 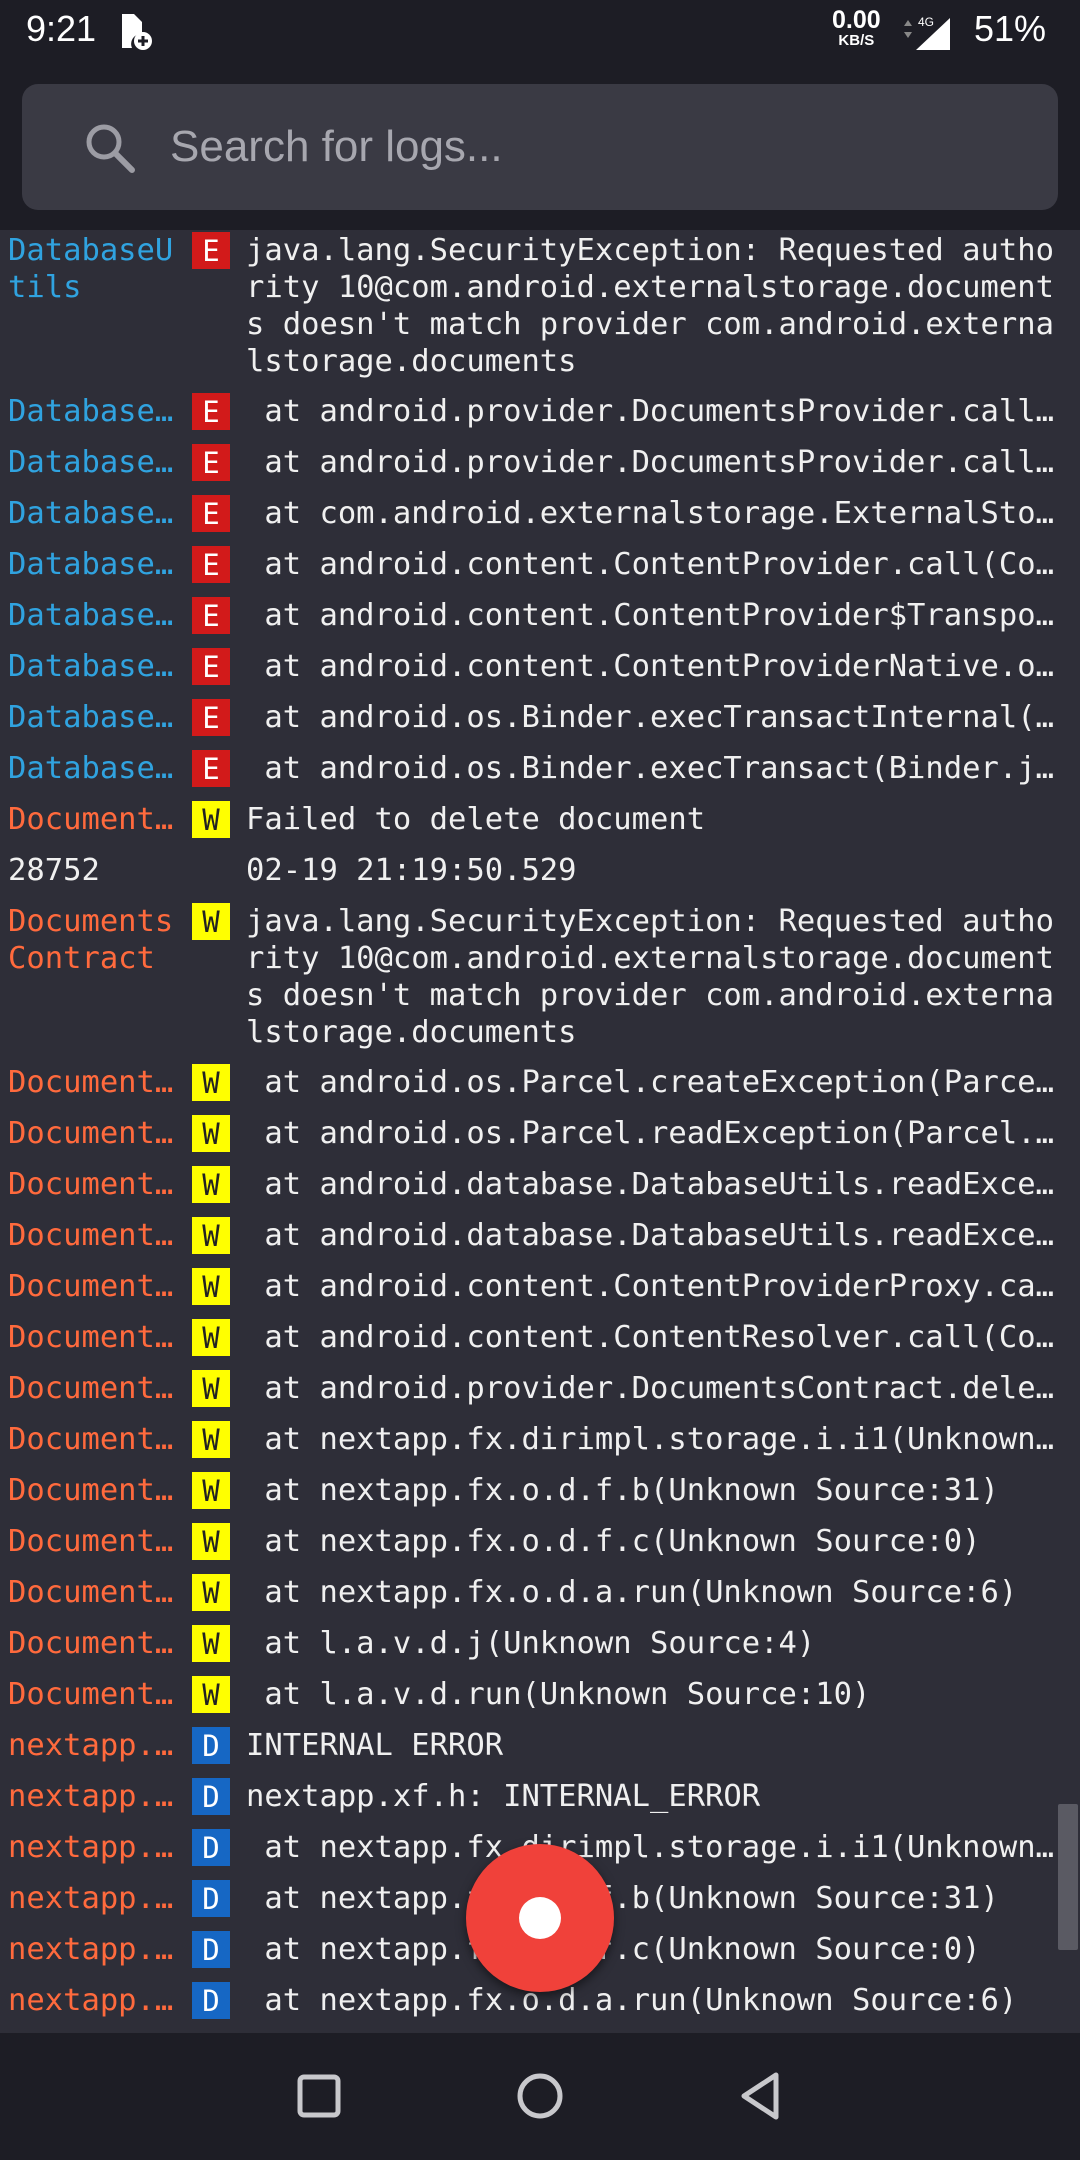 I want to click on log-message: INTERNAL ERROR, so click(x=375, y=1745).